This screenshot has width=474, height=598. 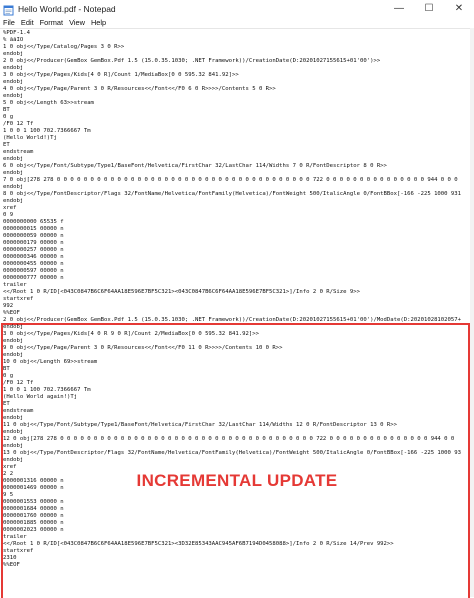 I want to click on minimize-button: —, so click(x=399, y=8).